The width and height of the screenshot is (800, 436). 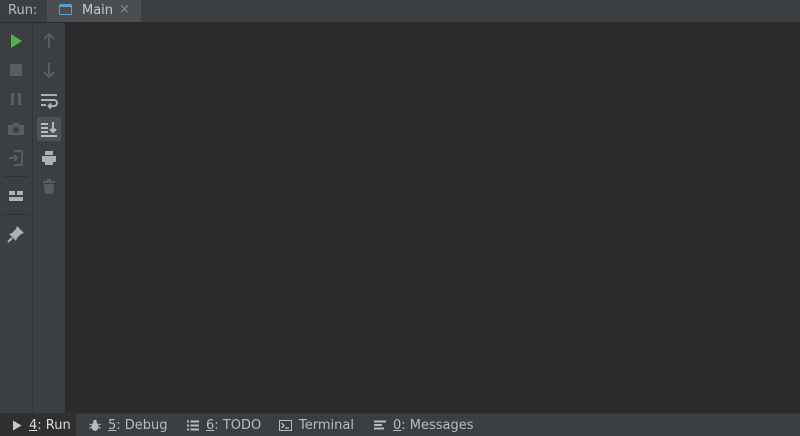 I want to click on tool-window-terminal: Terminal, so click(x=316, y=425).